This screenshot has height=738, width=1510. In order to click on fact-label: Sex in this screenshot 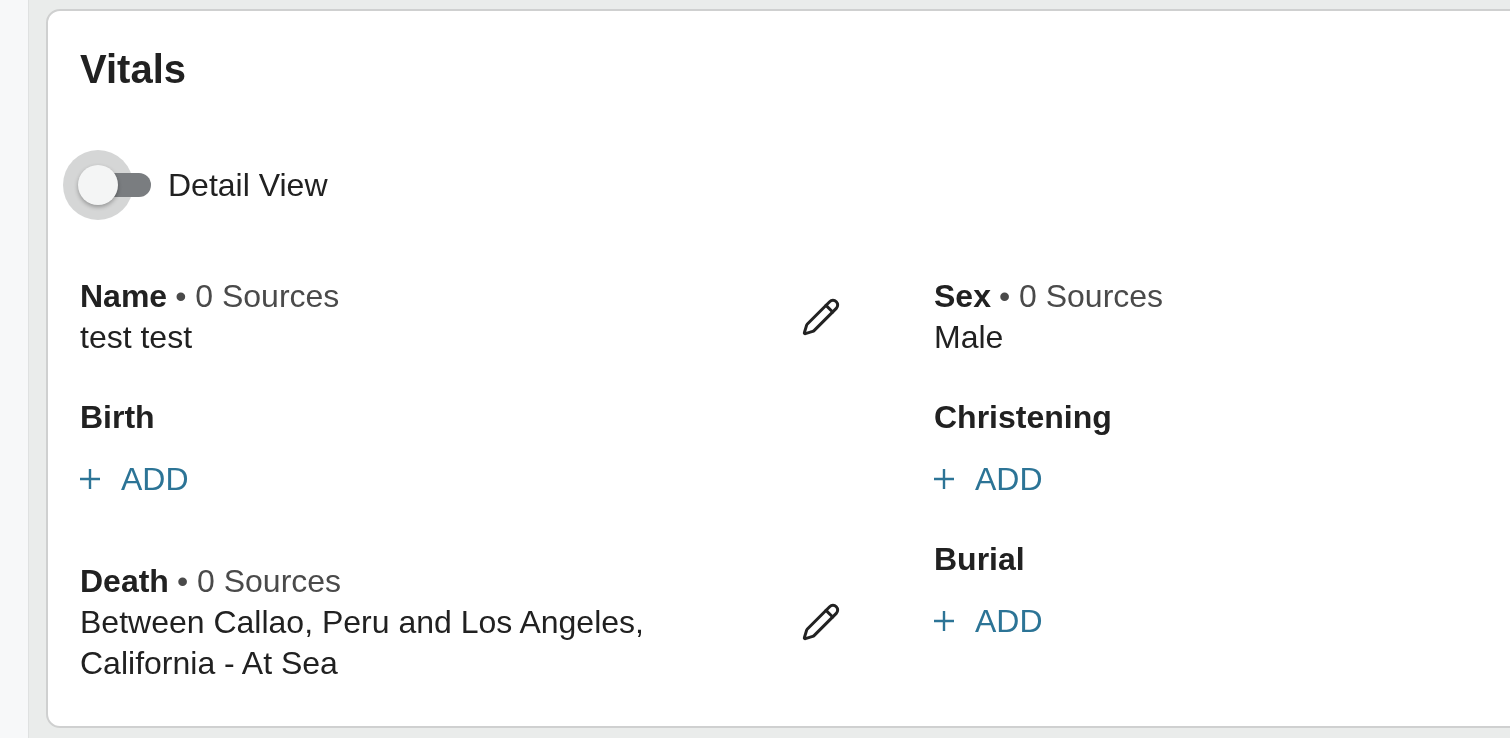, I will do `click(962, 296)`.